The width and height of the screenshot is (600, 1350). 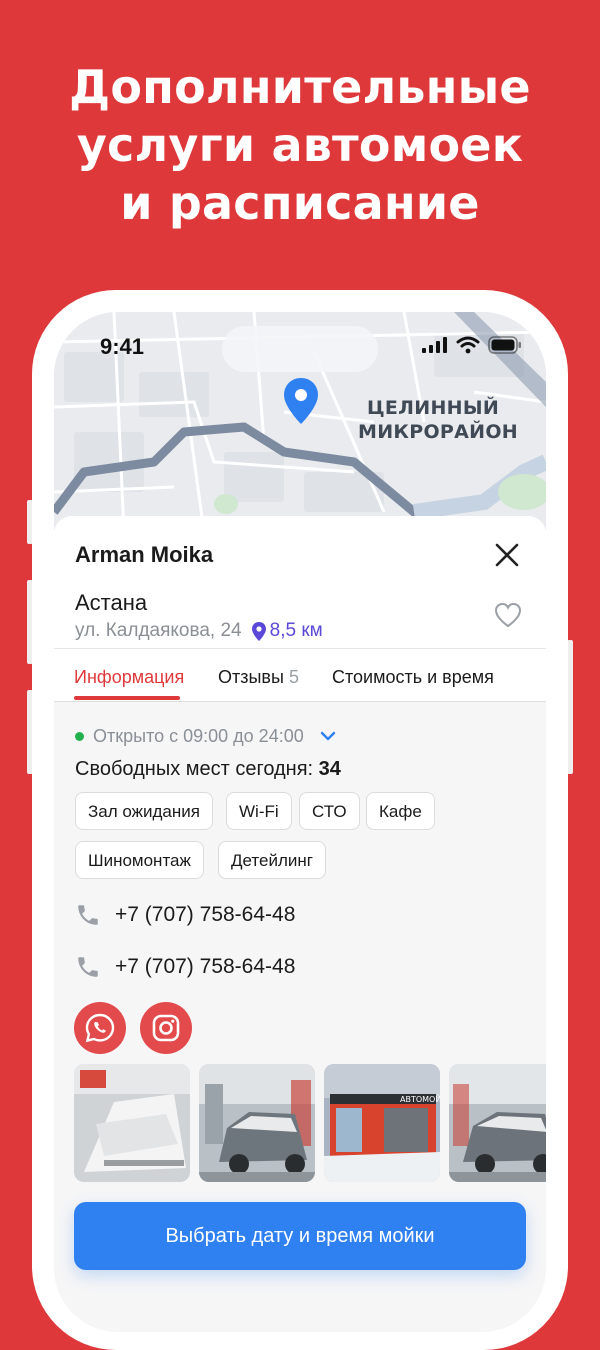 What do you see at coordinates (468, 345) in the screenshot?
I see `wifi-icon` at bounding box center [468, 345].